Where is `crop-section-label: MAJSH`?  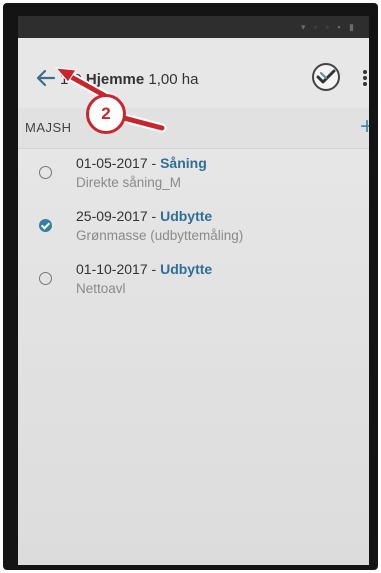 crop-section-label: MAJSH is located at coordinates (48, 127).